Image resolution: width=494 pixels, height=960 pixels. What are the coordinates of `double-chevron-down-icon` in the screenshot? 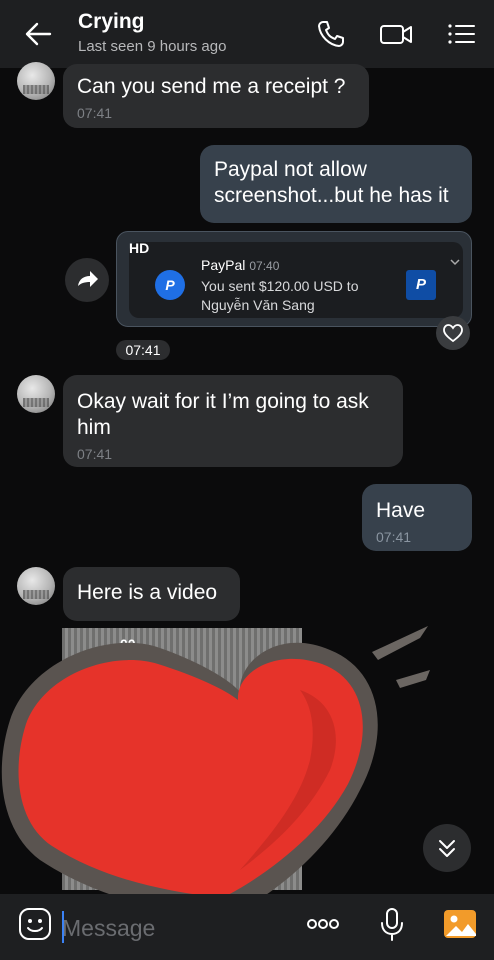 It's located at (447, 848).